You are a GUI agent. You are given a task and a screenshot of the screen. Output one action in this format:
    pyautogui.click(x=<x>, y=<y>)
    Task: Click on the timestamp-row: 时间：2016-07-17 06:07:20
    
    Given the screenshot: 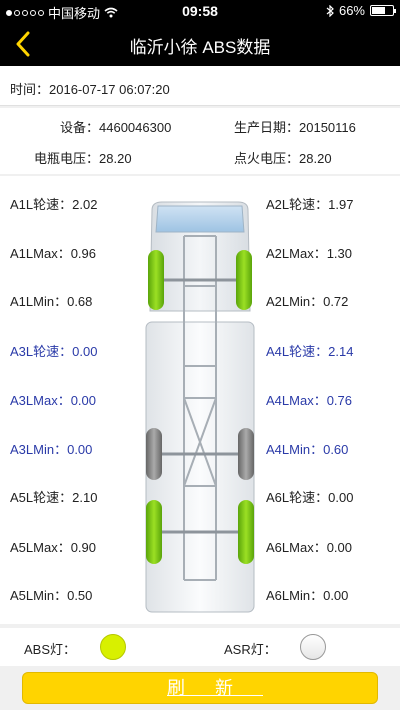 What is the action you would take?
    pyautogui.click(x=200, y=86)
    